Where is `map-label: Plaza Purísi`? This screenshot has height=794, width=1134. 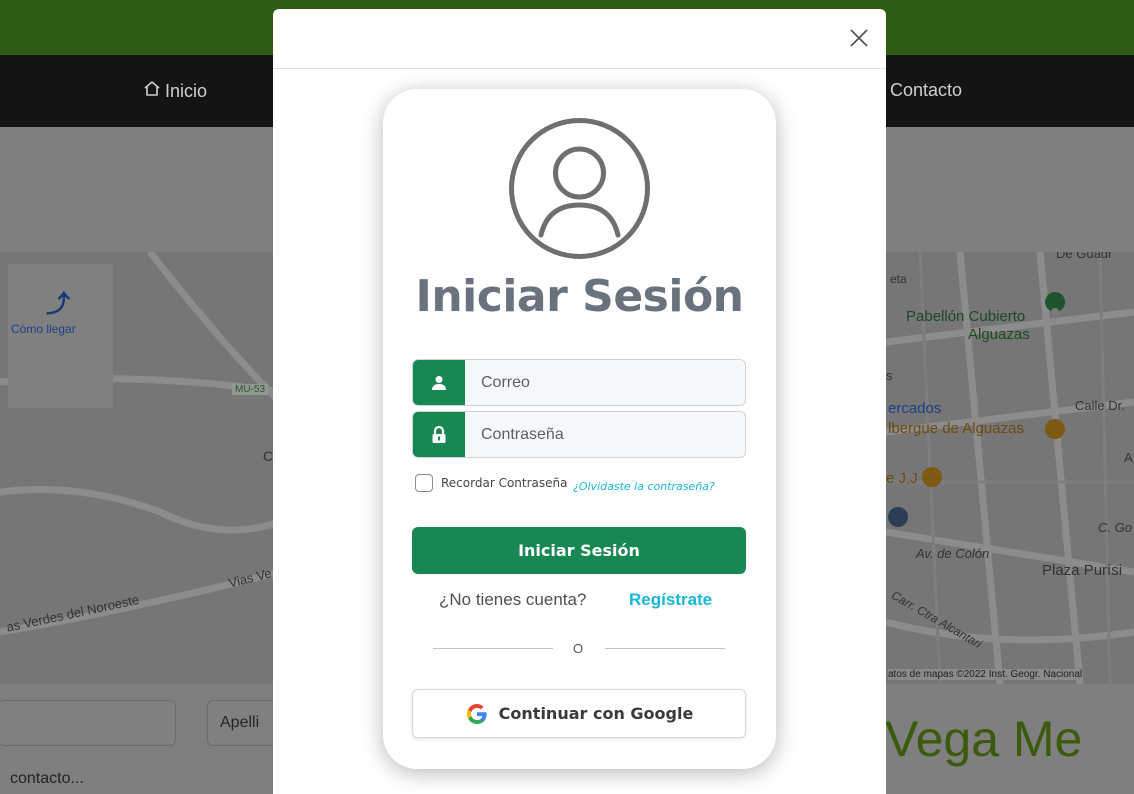 map-label: Plaza Purísi is located at coordinates (1082, 570).